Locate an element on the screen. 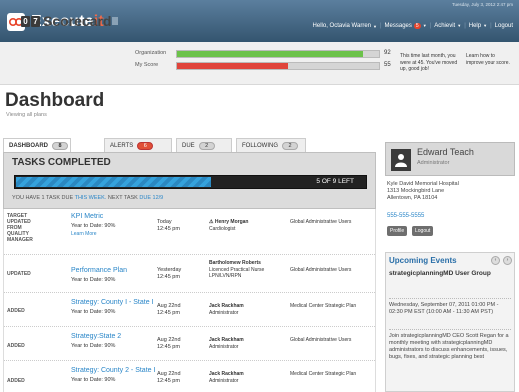 The width and height of the screenshot is (519, 392). scorecard-title: Scorecard is located at coordinates (77, 21).